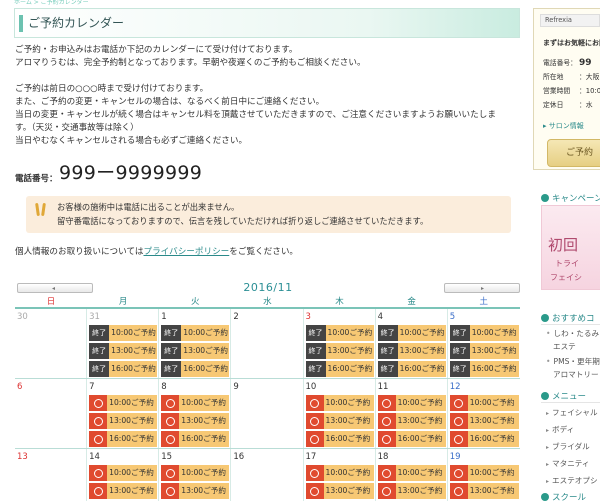  What do you see at coordinates (131, 141) in the screenshot?
I see `intro-line: 当日やむなくキャンセルされる場合も必ずご連絡ください。` at bounding box center [131, 141].